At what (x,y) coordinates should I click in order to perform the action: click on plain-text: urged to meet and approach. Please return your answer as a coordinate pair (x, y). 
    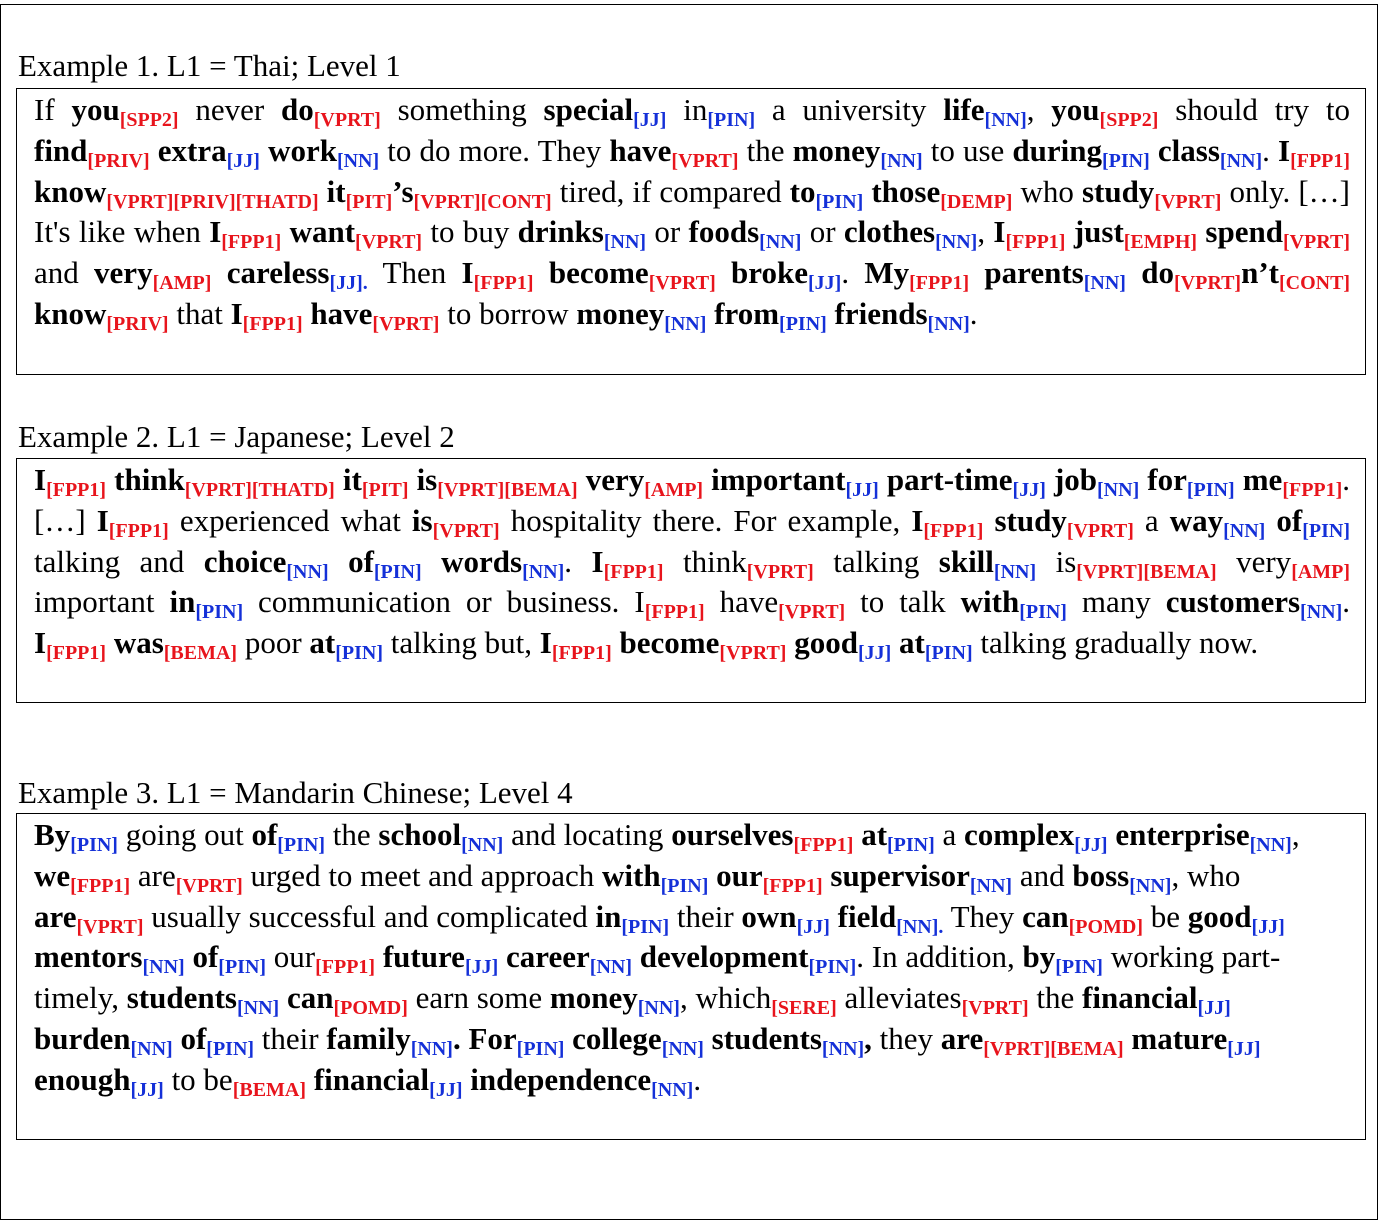
    Looking at the image, I should click on (422, 875).